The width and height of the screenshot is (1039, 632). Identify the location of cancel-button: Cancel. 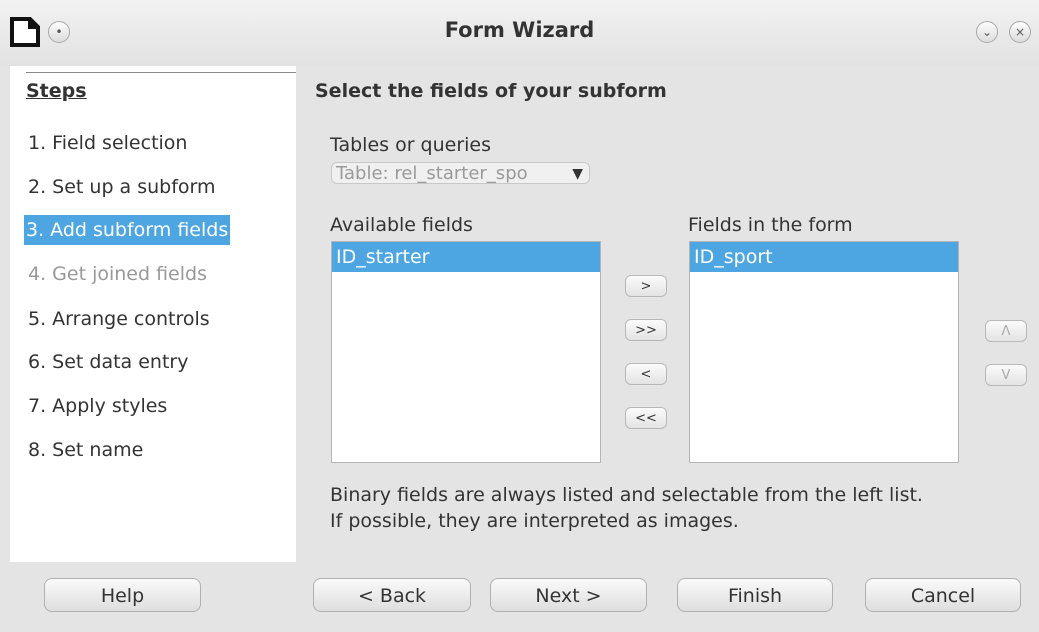
(943, 595).